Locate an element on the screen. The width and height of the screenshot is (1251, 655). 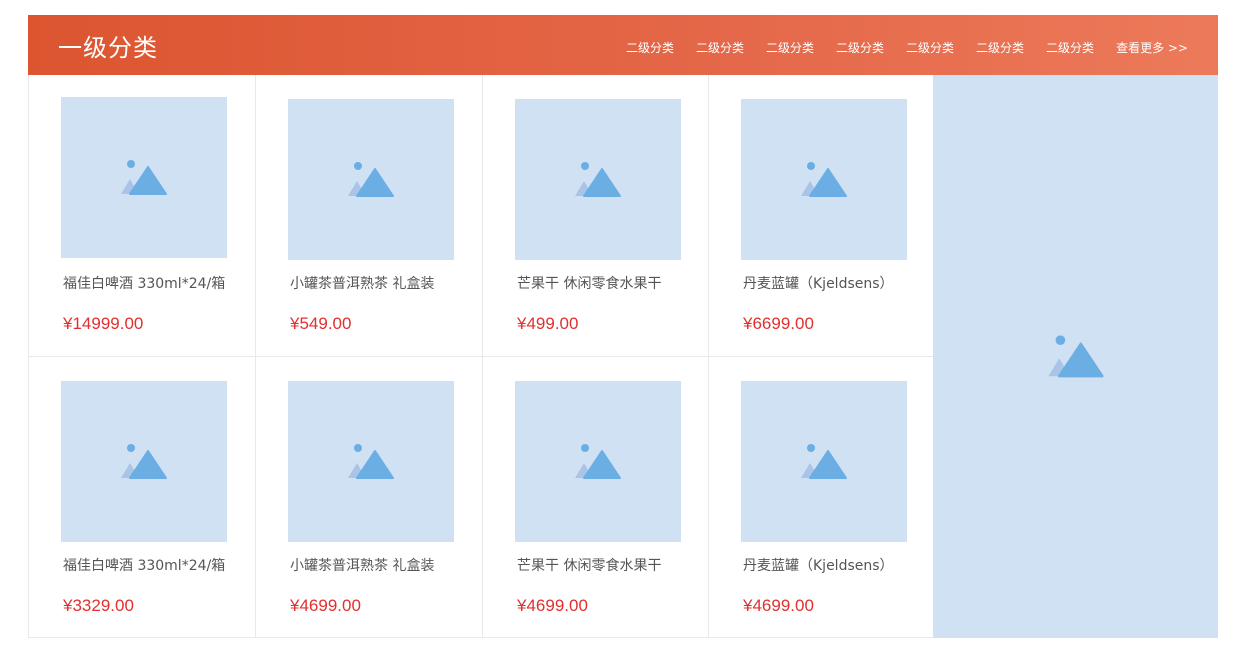
product-price: ¥549.00 is located at coordinates (321, 323).